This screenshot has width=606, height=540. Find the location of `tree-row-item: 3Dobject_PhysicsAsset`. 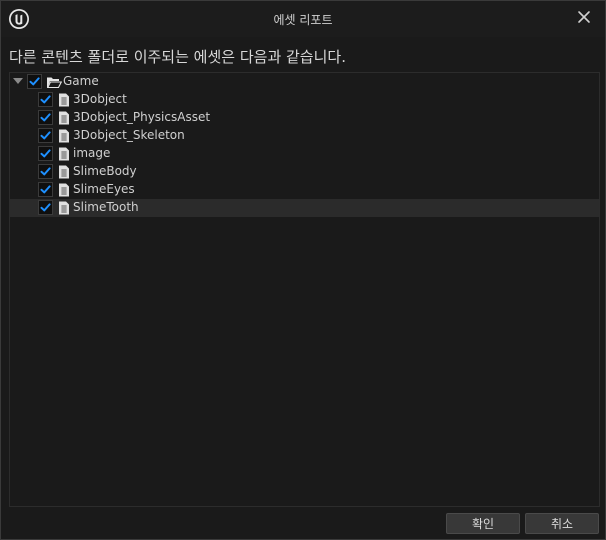

tree-row-item: 3Dobject_PhysicsAsset is located at coordinates (304, 118).